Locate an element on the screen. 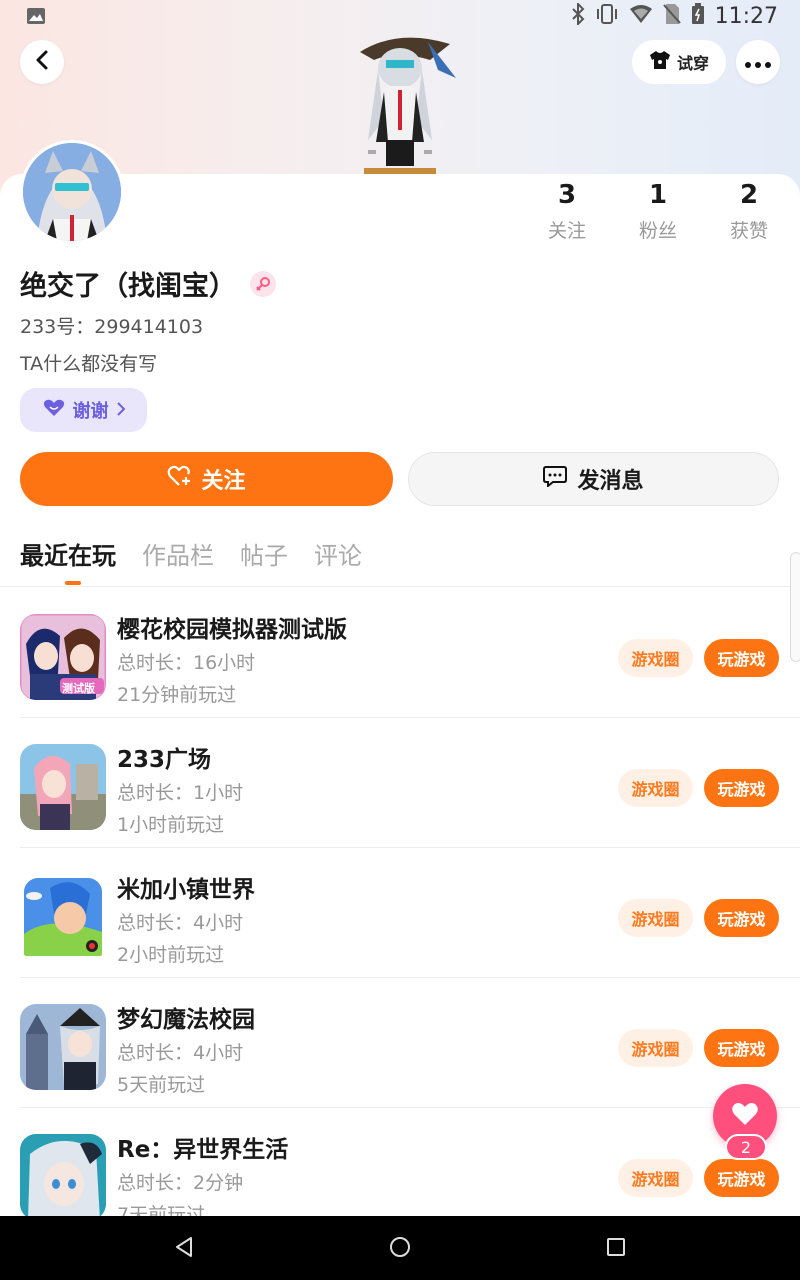  try-on-label: 试穿 is located at coordinates (692, 63).